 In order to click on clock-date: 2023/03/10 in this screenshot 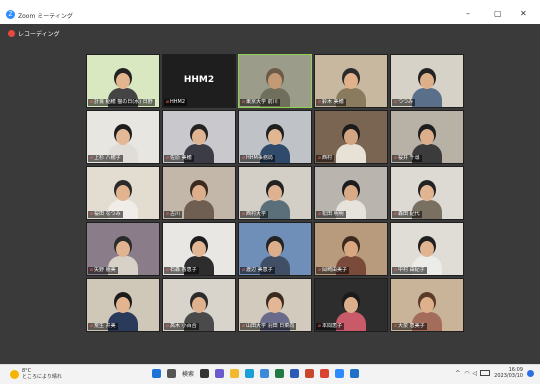, I will do `click(508, 376)`.